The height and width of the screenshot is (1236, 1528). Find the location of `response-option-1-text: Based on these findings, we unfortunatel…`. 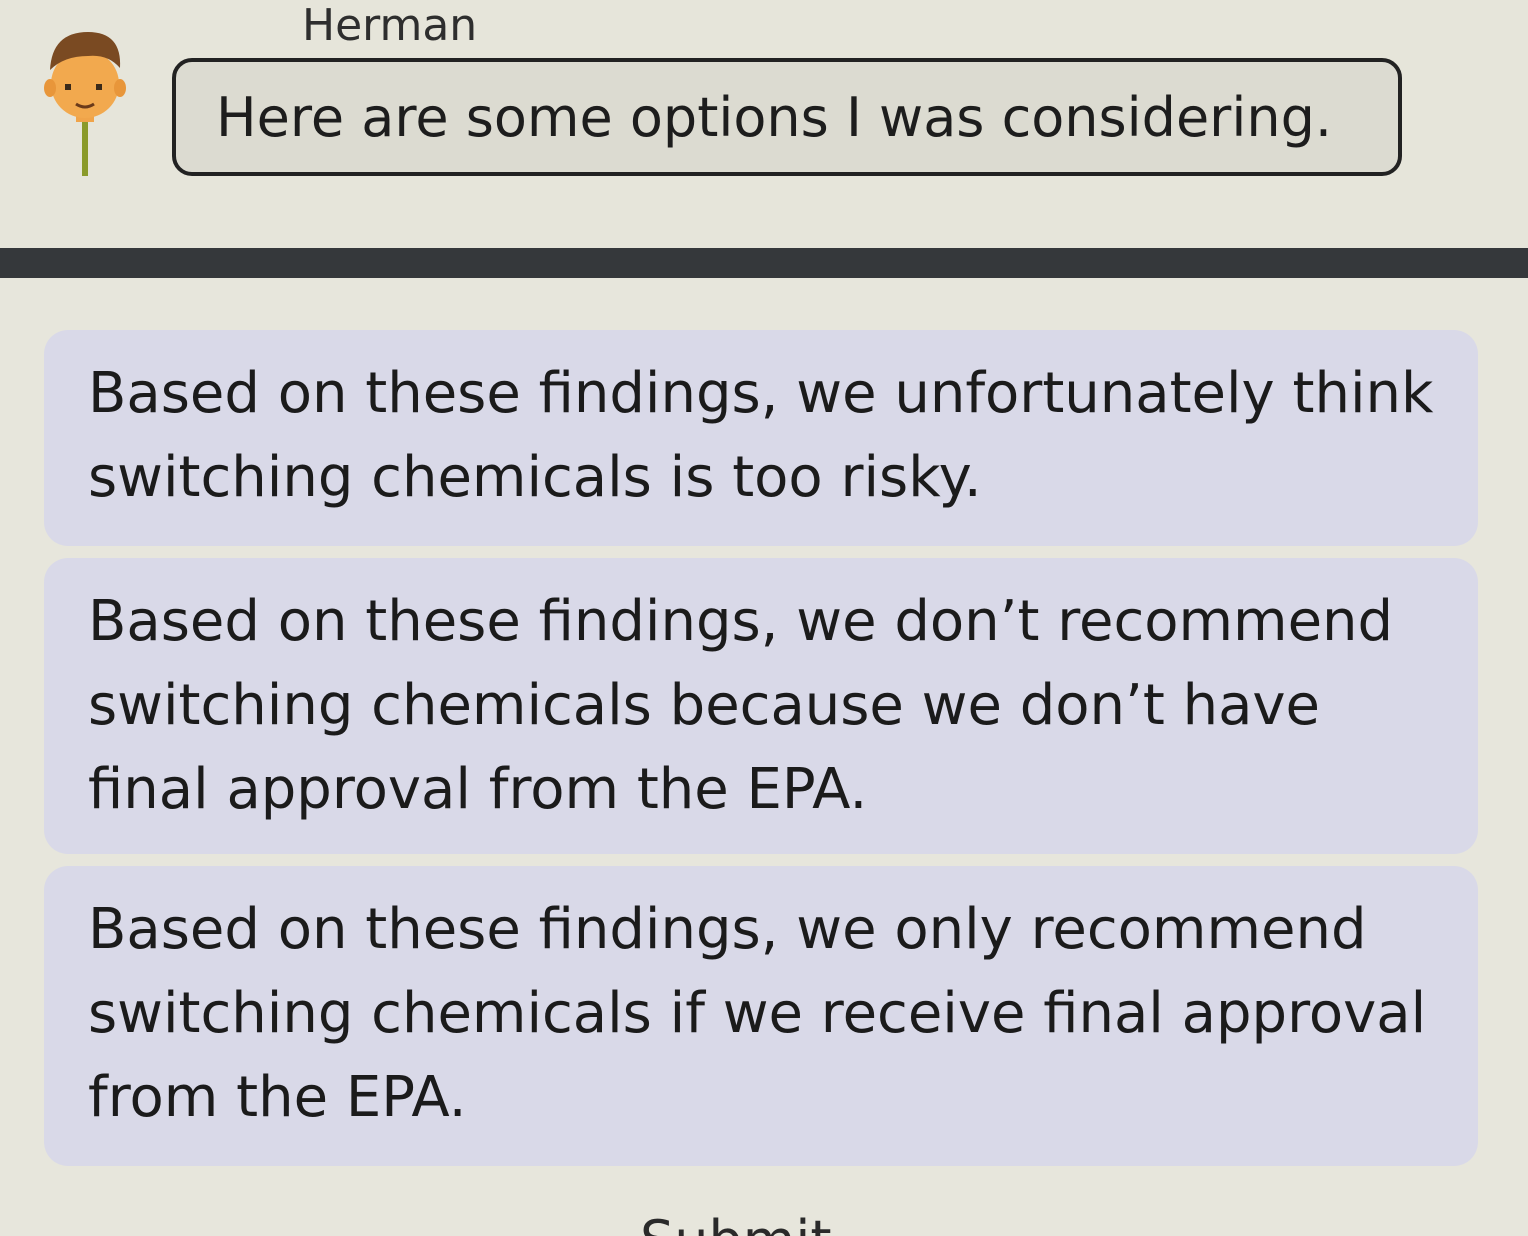

response-option-1-text: Based on these findings, we unfortunatel… is located at coordinates (761, 435).